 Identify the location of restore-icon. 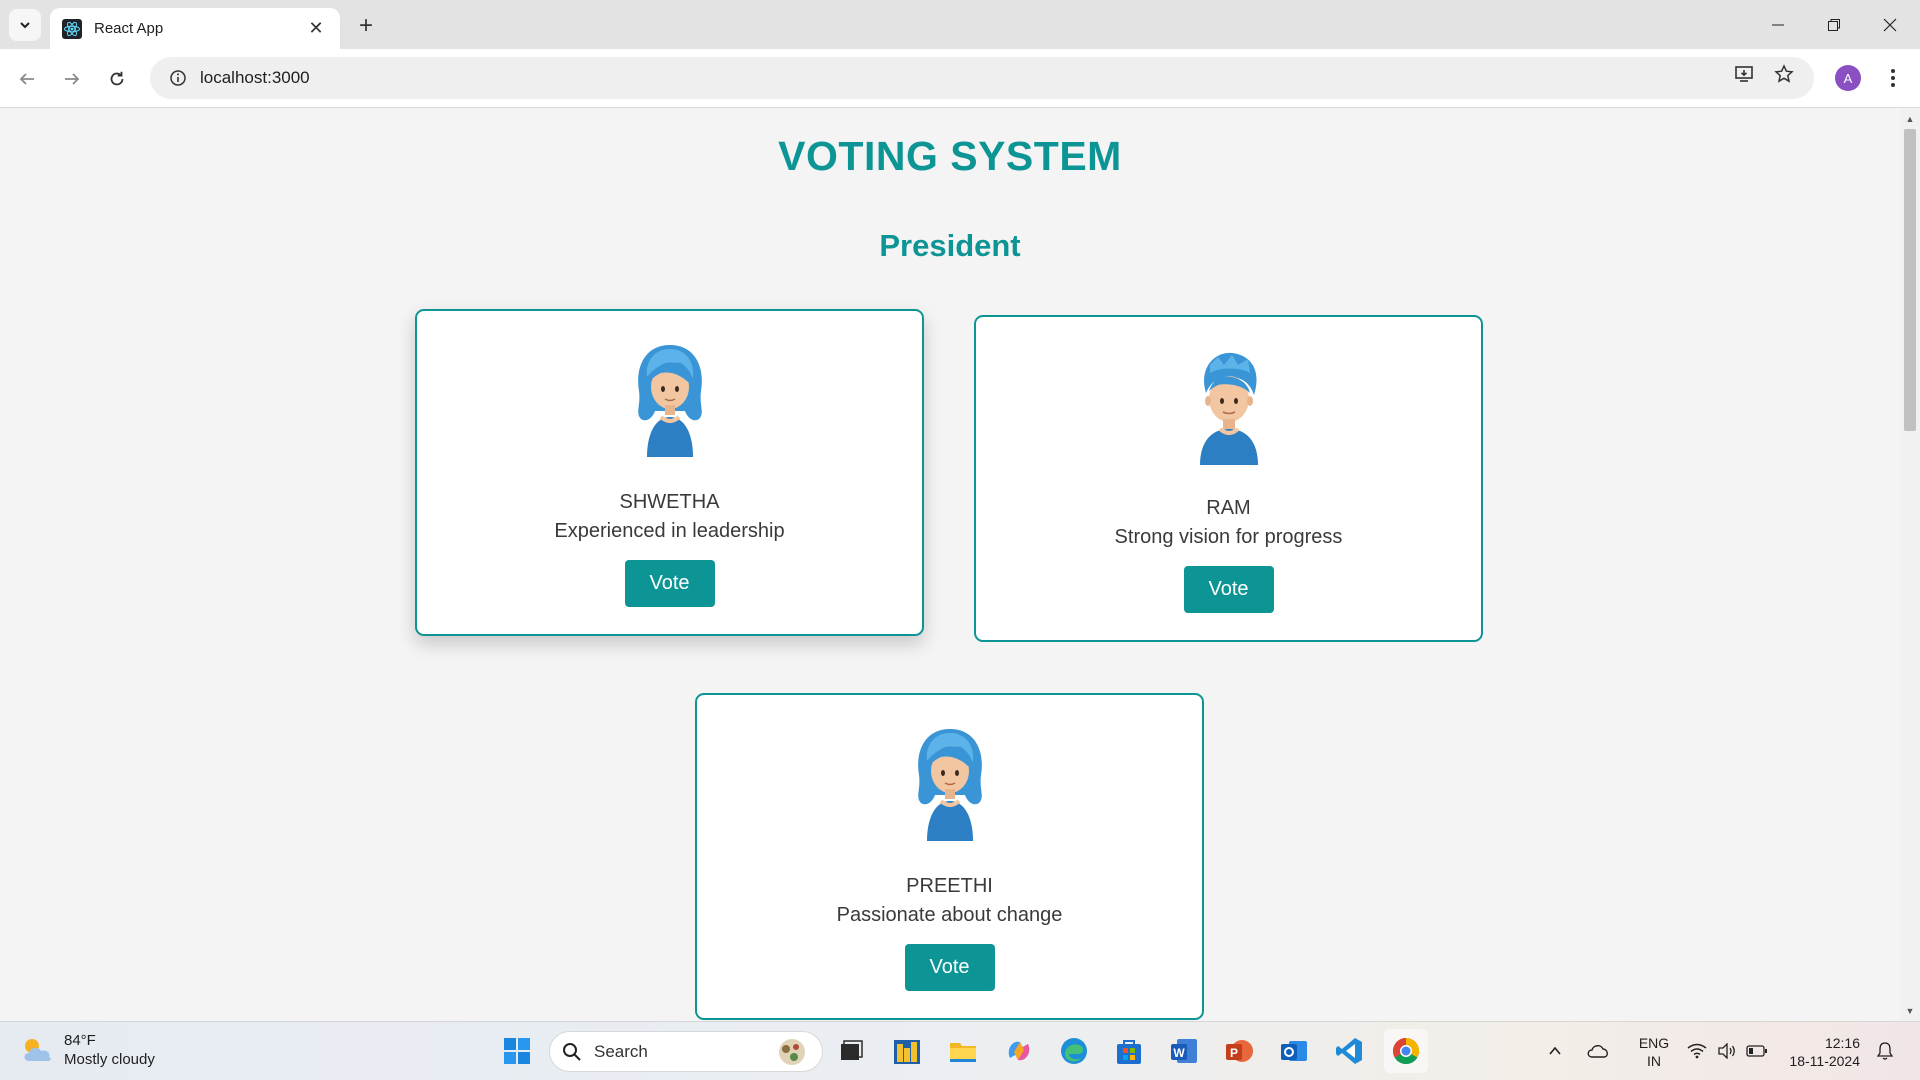
(1834, 24).